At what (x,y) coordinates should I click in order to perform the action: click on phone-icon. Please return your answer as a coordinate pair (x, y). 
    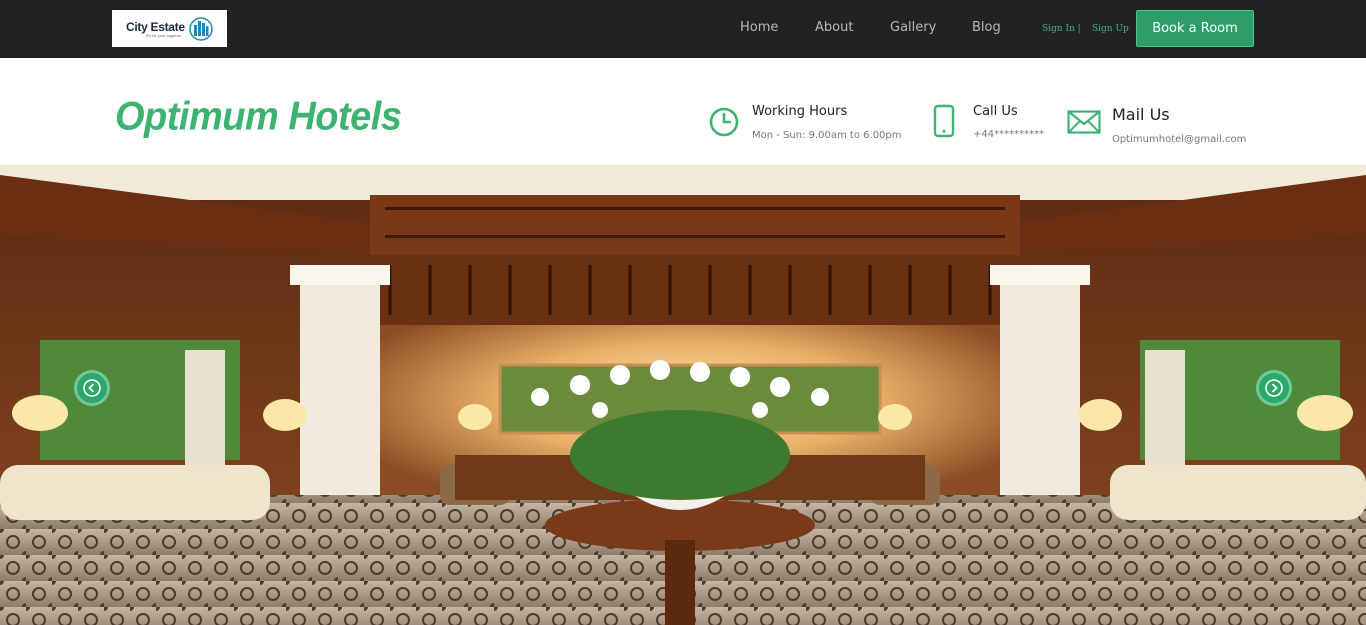
    Looking at the image, I should click on (944, 121).